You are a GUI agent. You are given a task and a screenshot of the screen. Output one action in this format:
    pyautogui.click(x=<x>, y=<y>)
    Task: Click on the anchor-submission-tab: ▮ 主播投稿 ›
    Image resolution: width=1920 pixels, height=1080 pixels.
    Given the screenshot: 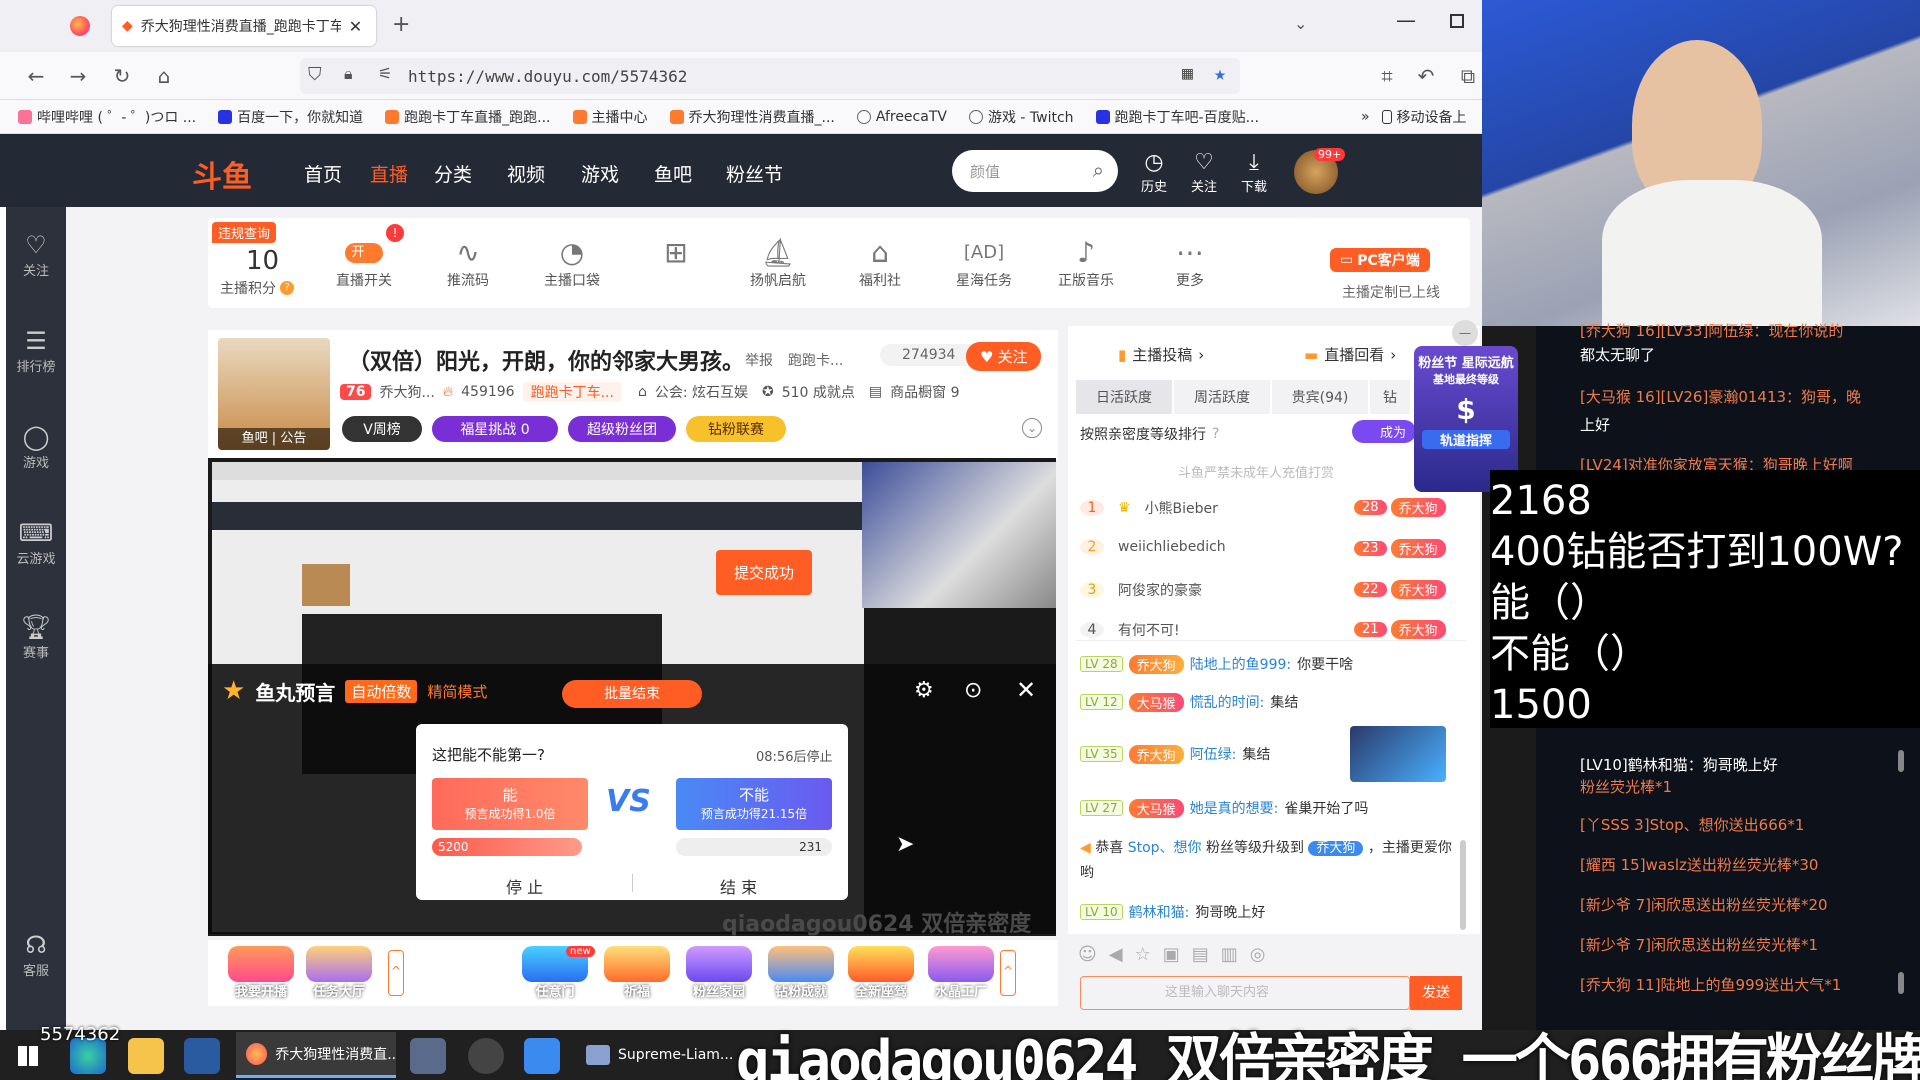 What is the action you would take?
    pyautogui.click(x=1161, y=354)
    